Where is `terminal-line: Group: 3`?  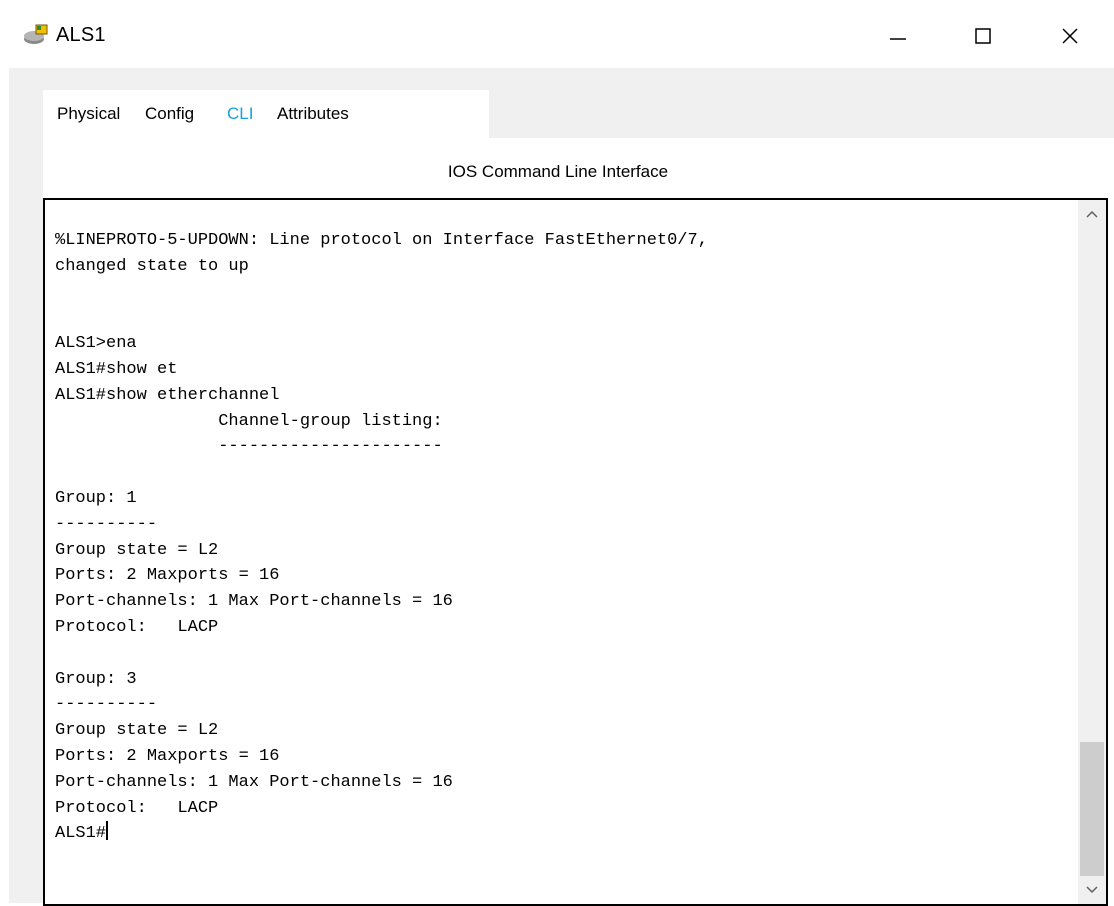 terminal-line: Group: 3 is located at coordinates (96, 679).